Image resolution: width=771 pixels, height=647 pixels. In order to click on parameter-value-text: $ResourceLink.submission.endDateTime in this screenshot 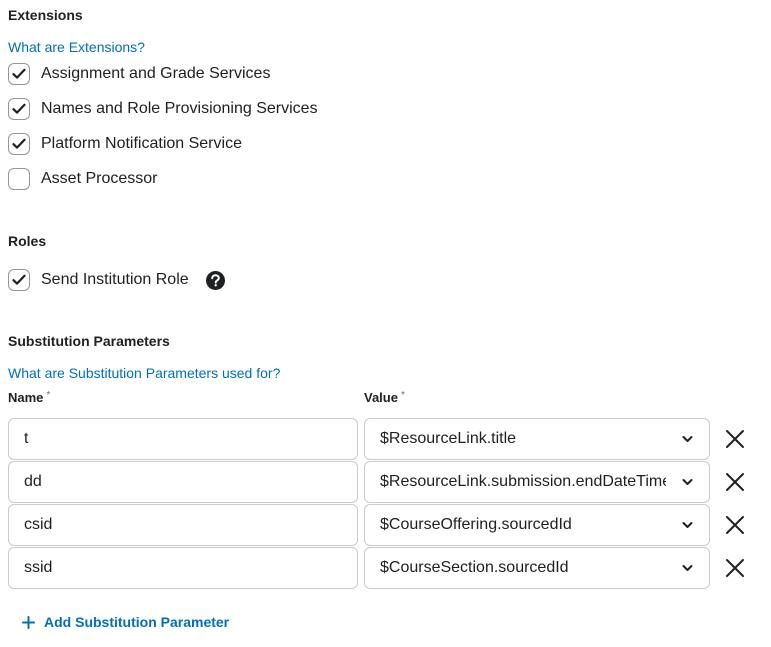, I will do `click(523, 481)`.